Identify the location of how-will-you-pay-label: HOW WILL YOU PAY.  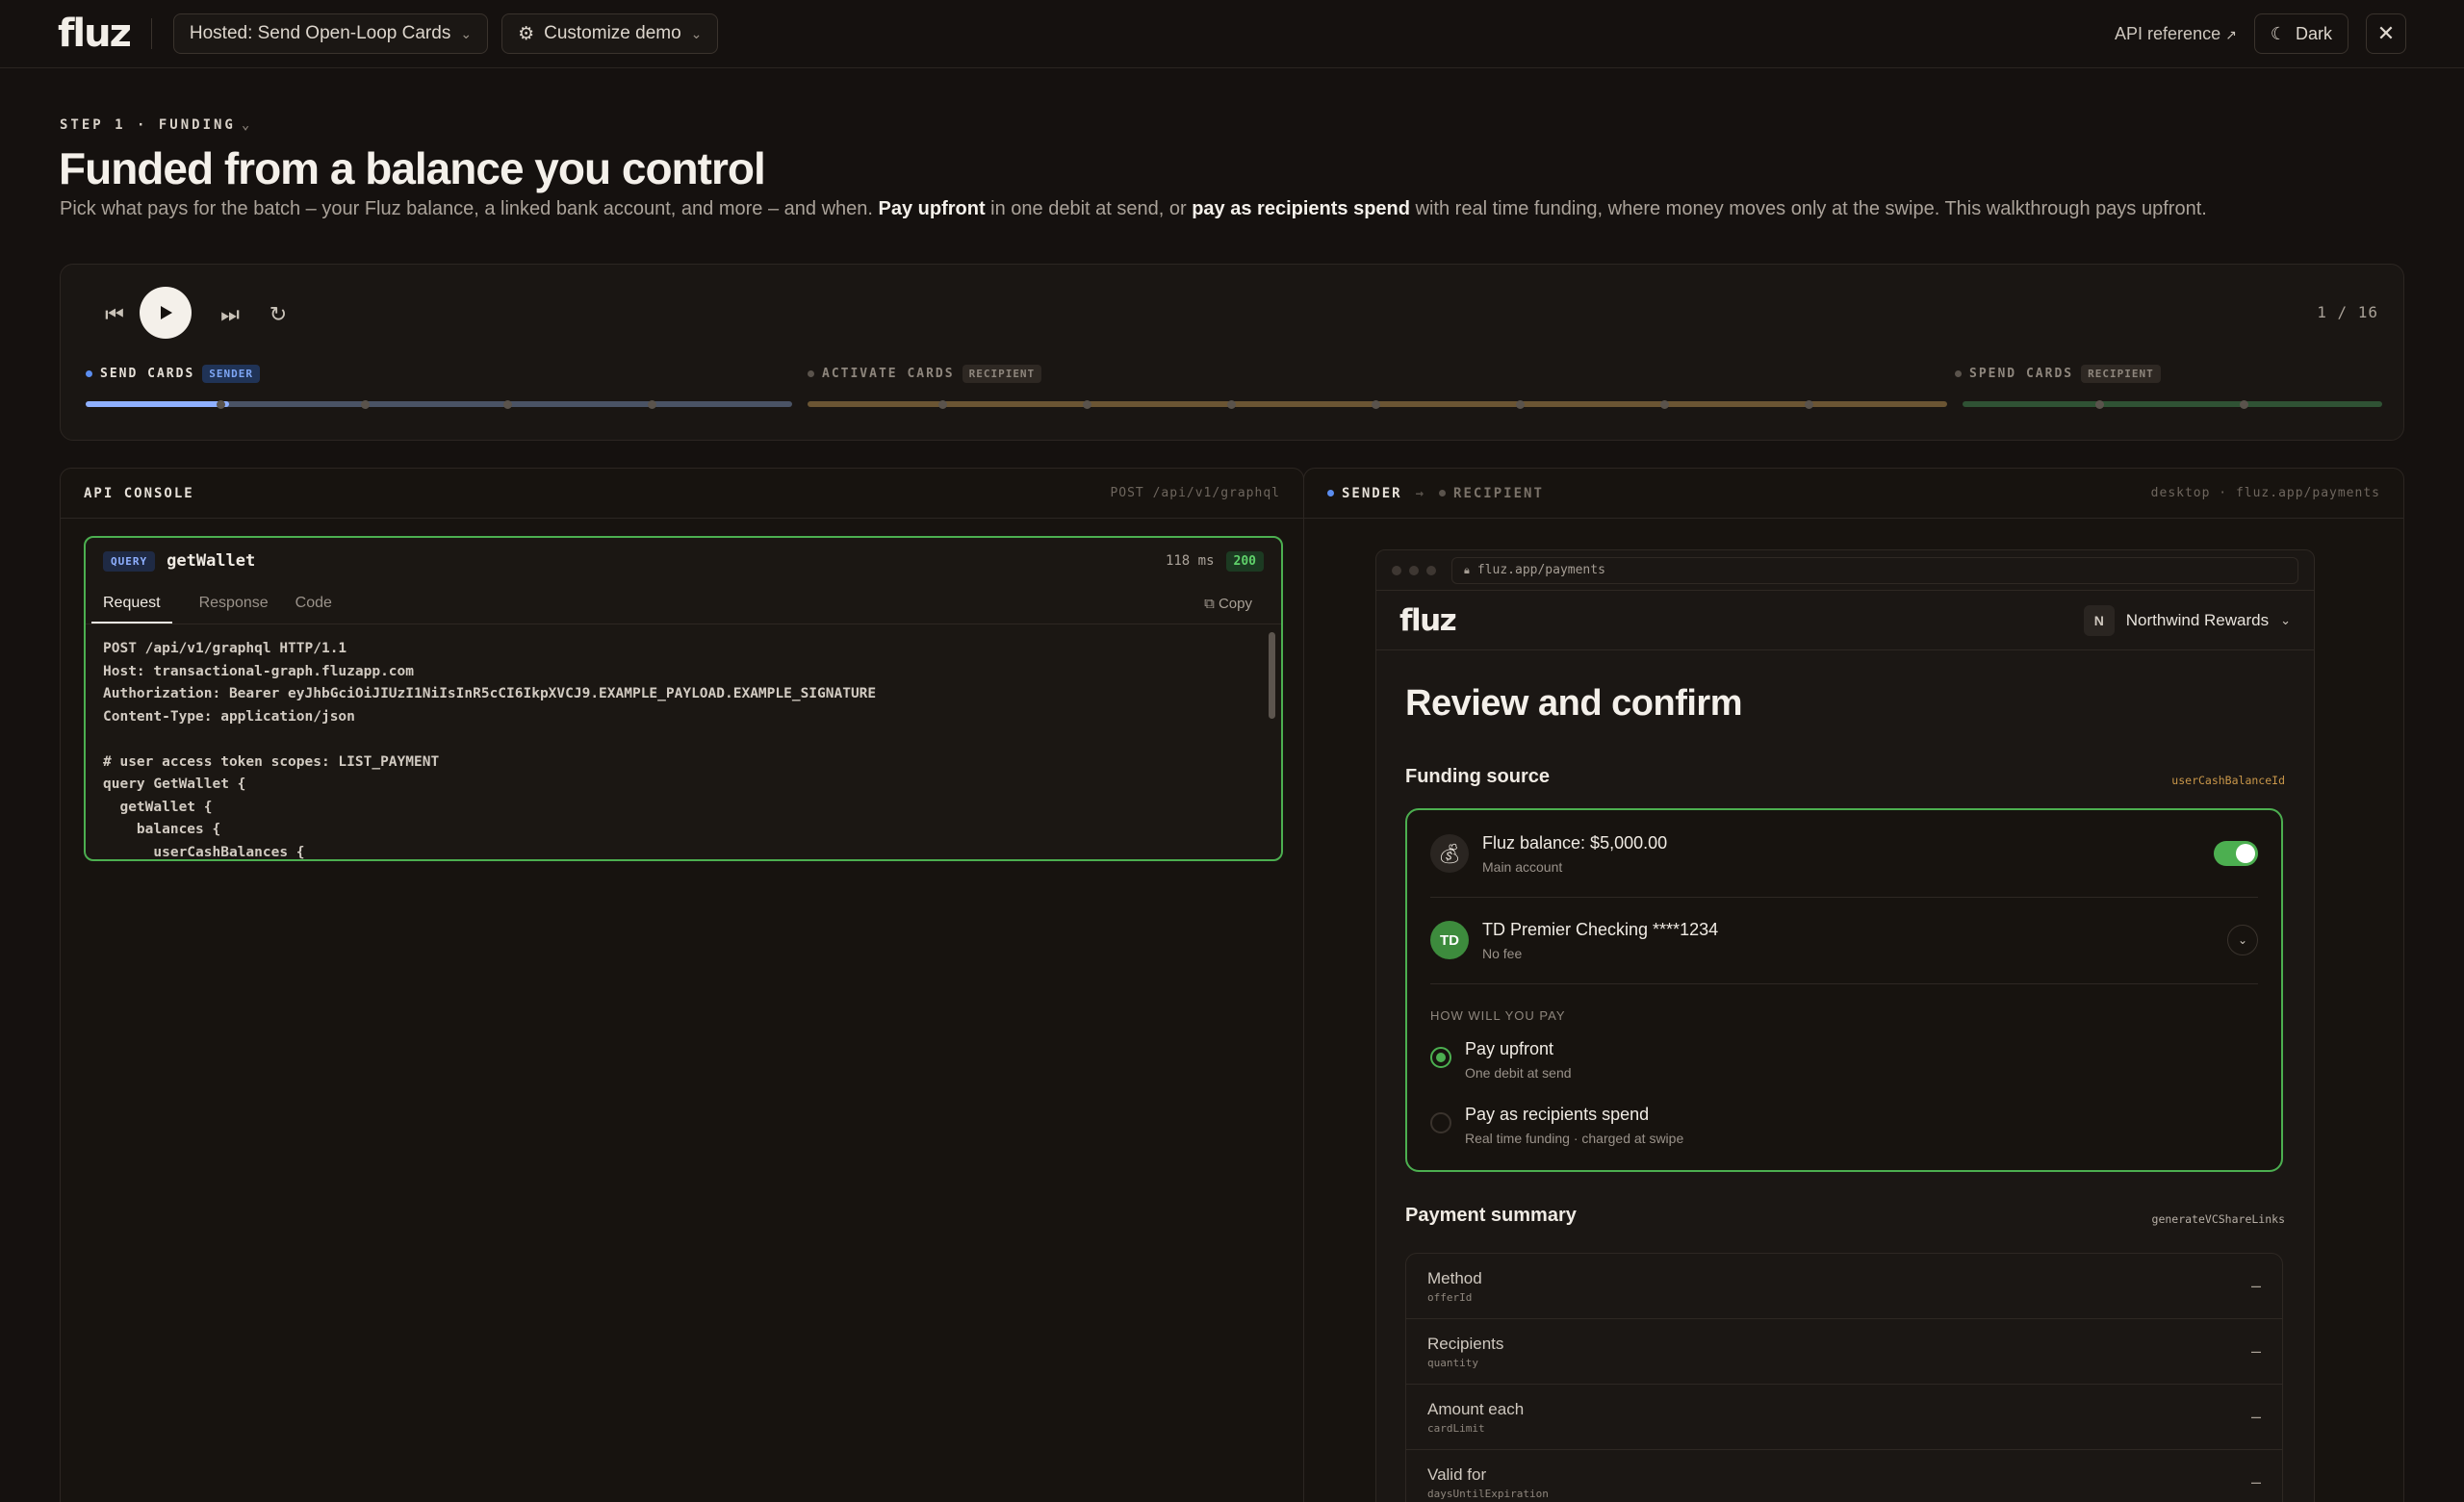
(1498, 1015).